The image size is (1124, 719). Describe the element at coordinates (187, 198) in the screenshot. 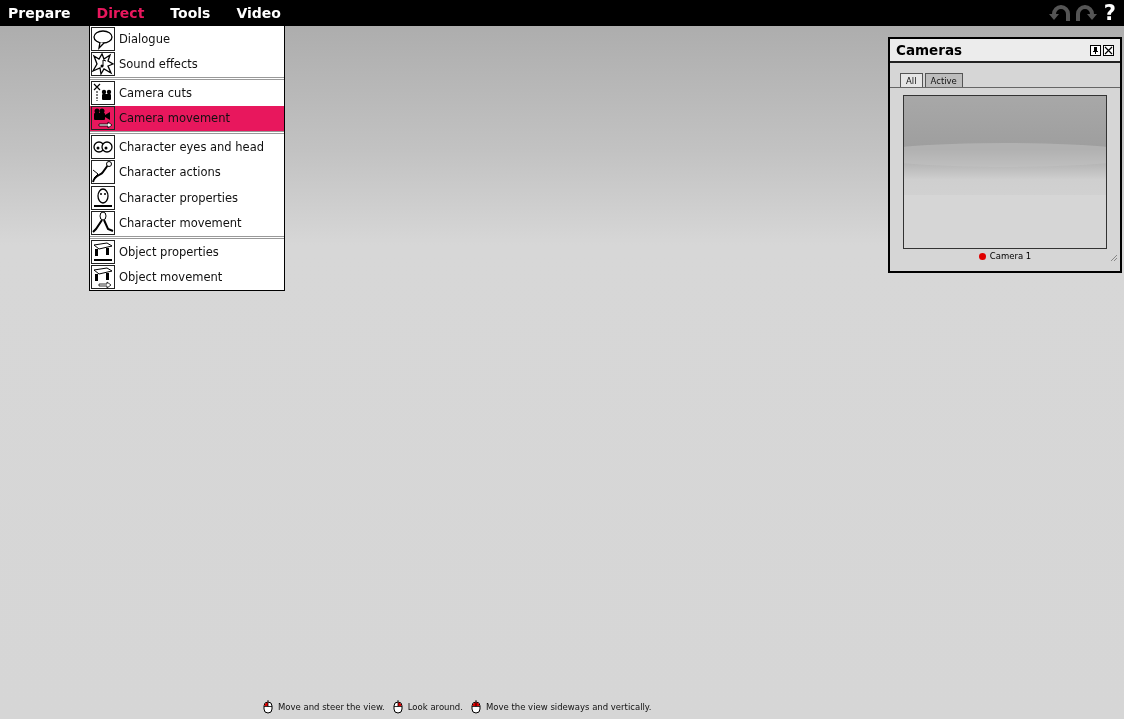

I see `menu-item: Character properties` at that location.